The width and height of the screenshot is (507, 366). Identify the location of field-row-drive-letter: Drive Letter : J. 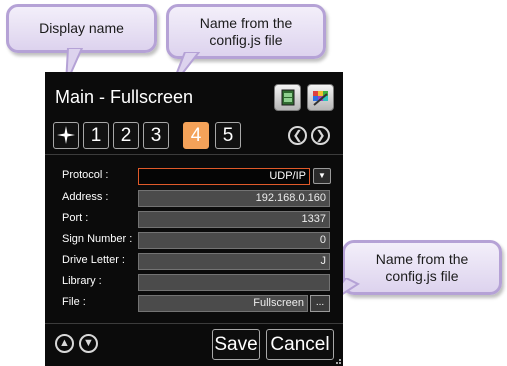
(194, 262).